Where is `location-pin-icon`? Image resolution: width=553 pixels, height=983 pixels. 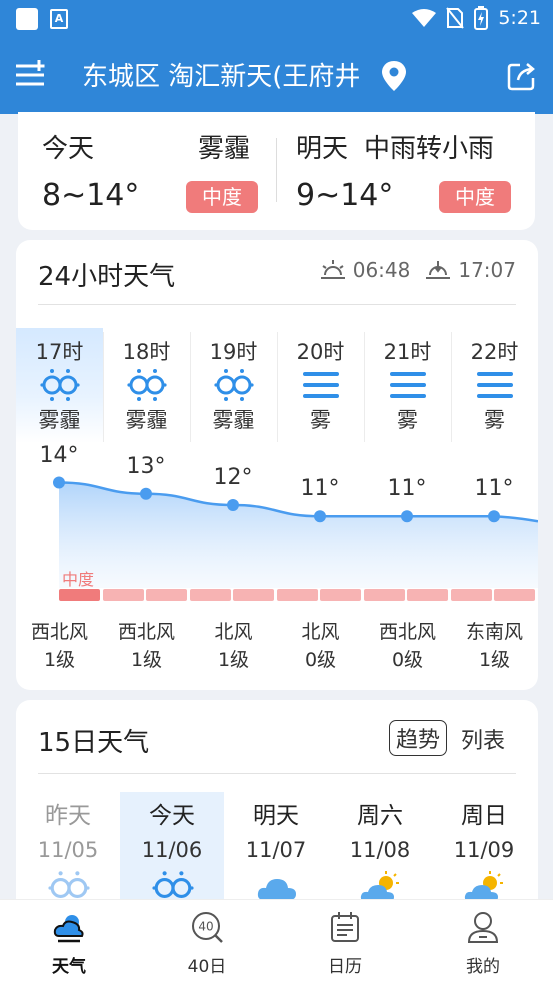
location-pin-icon is located at coordinates (394, 76).